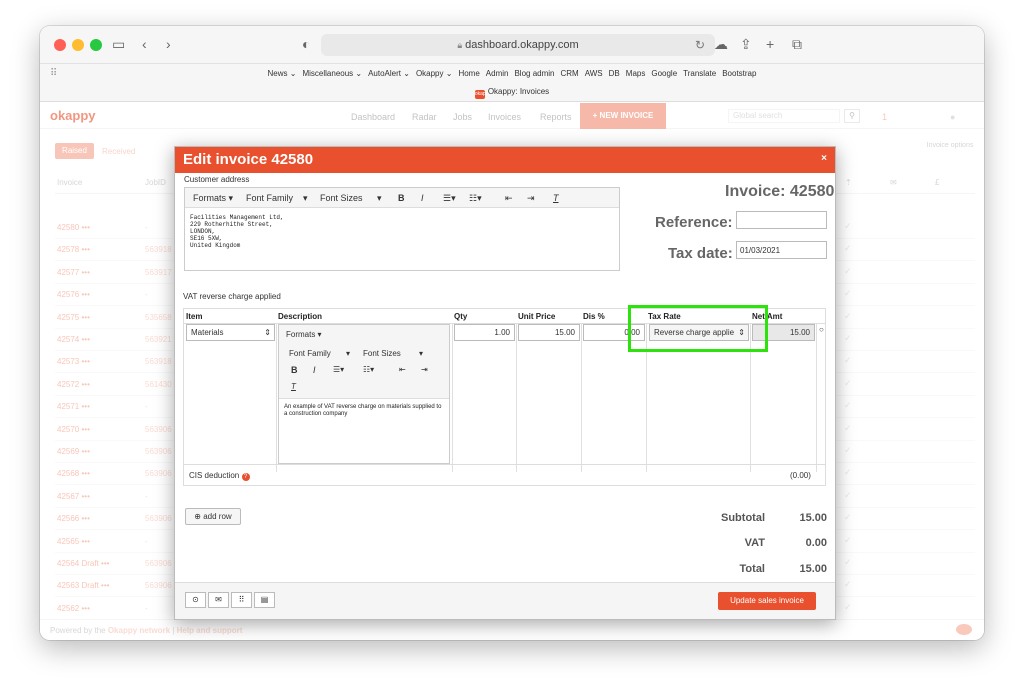 The height and width of the screenshot is (694, 1024). What do you see at coordinates (461, 316) in the screenshot?
I see `col-qty: Qty` at bounding box center [461, 316].